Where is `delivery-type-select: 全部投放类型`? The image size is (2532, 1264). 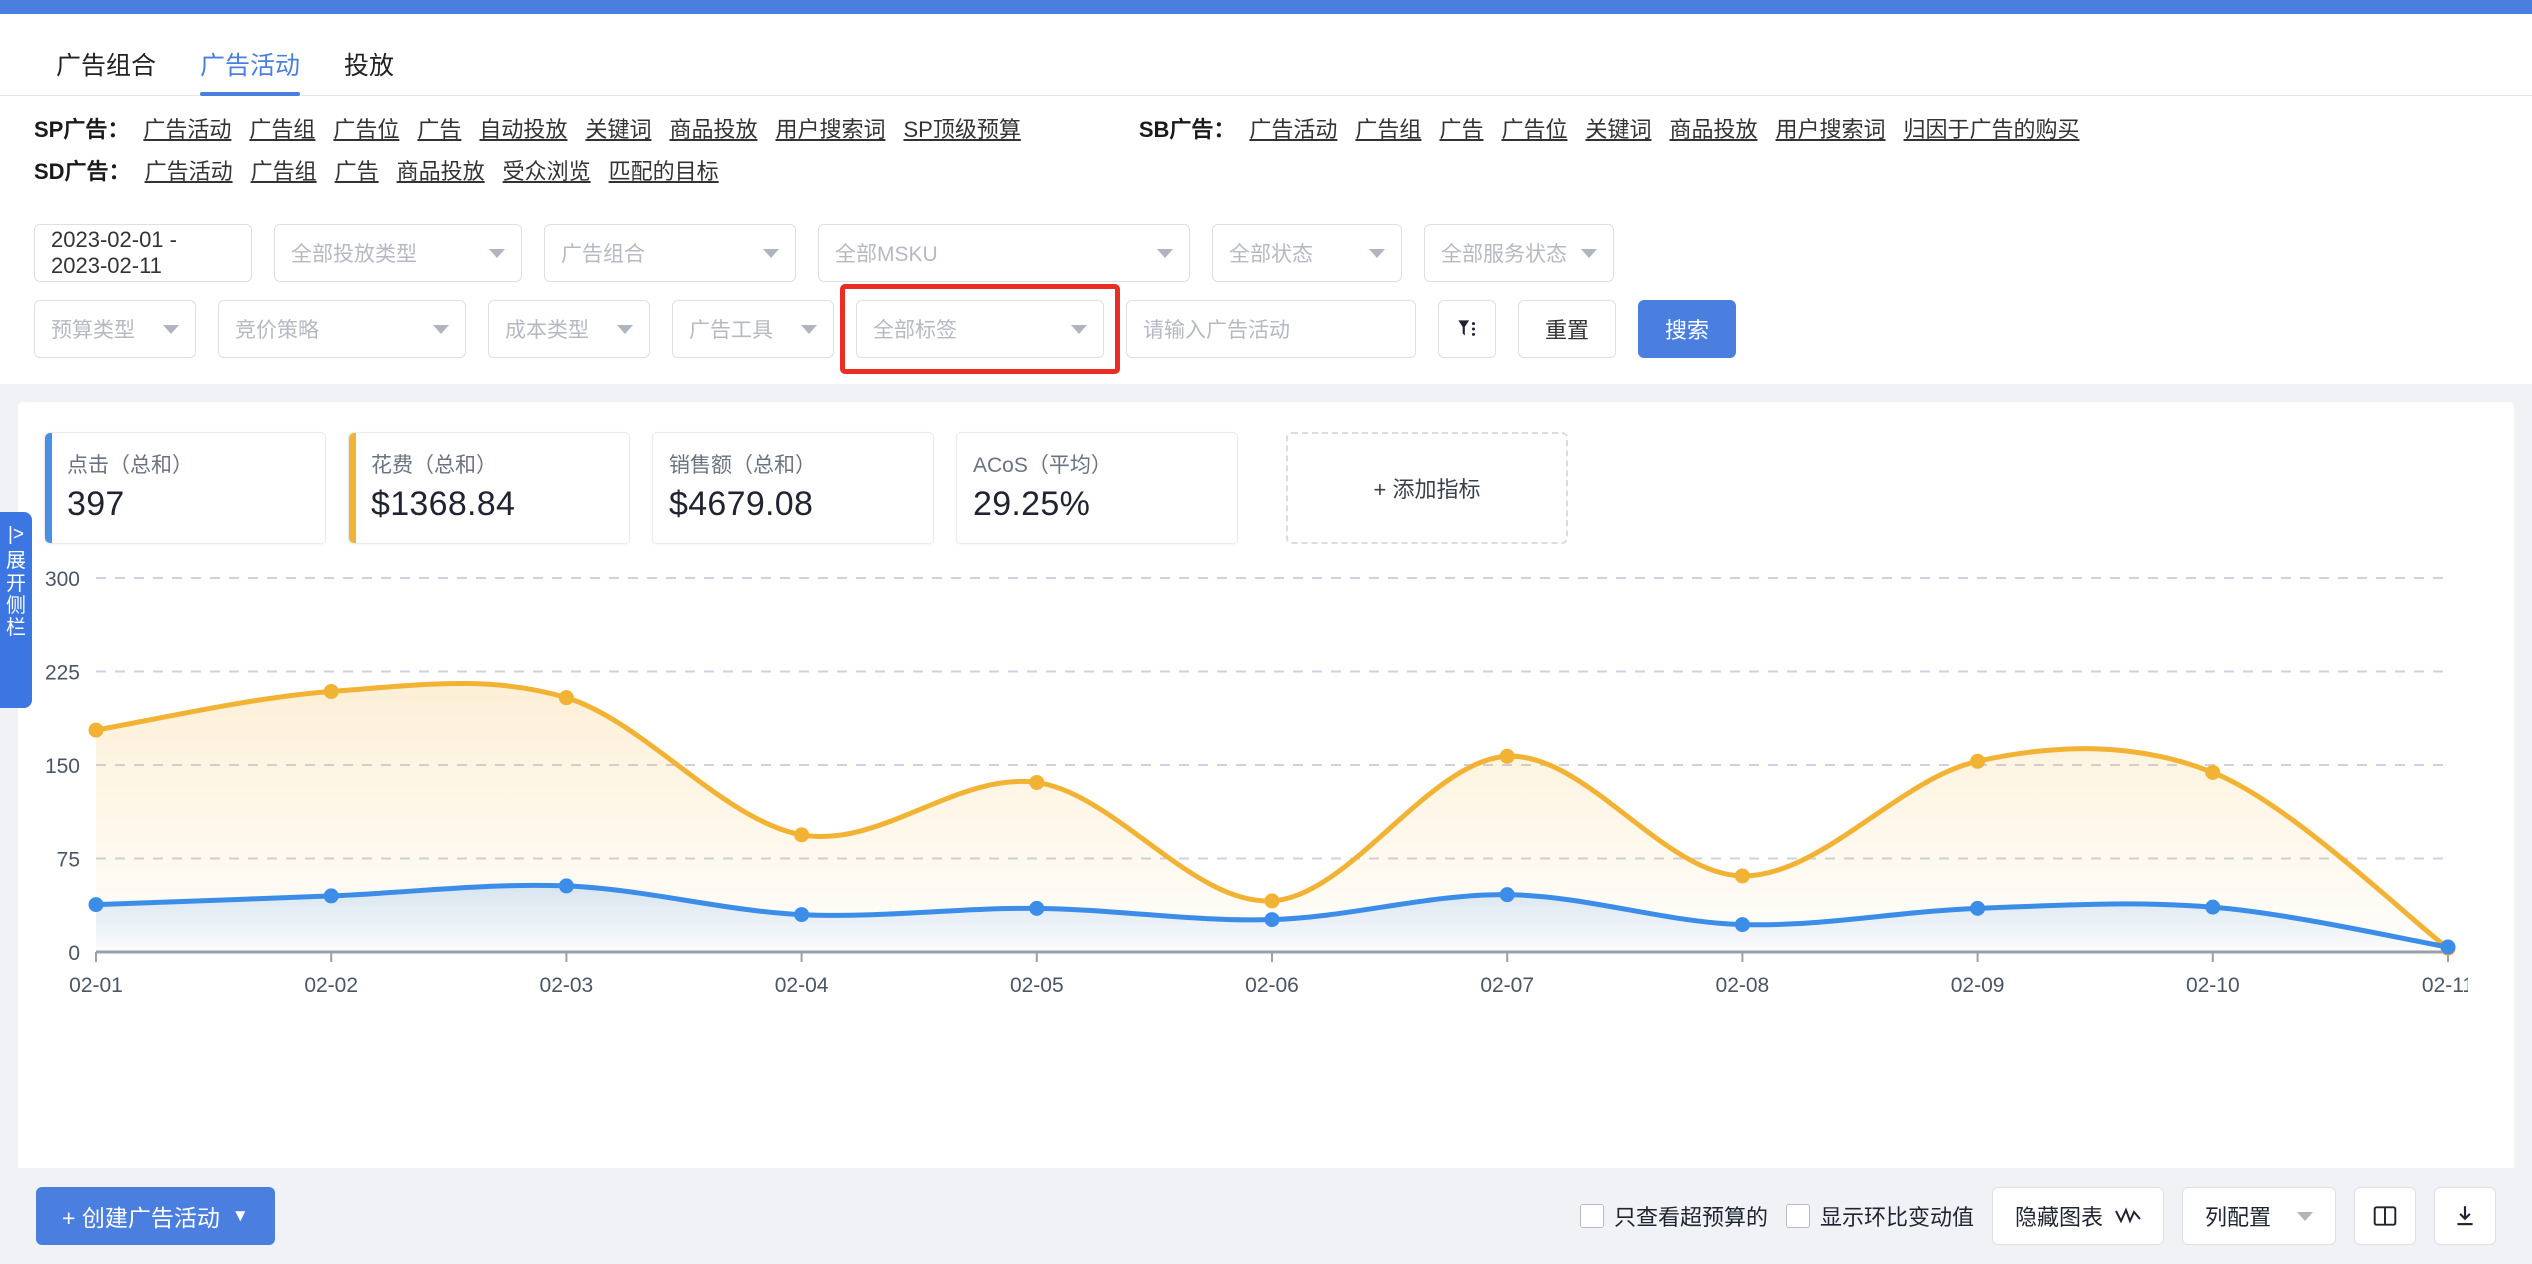
delivery-type-select: 全部投放类型 is located at coordinates (398, 253).